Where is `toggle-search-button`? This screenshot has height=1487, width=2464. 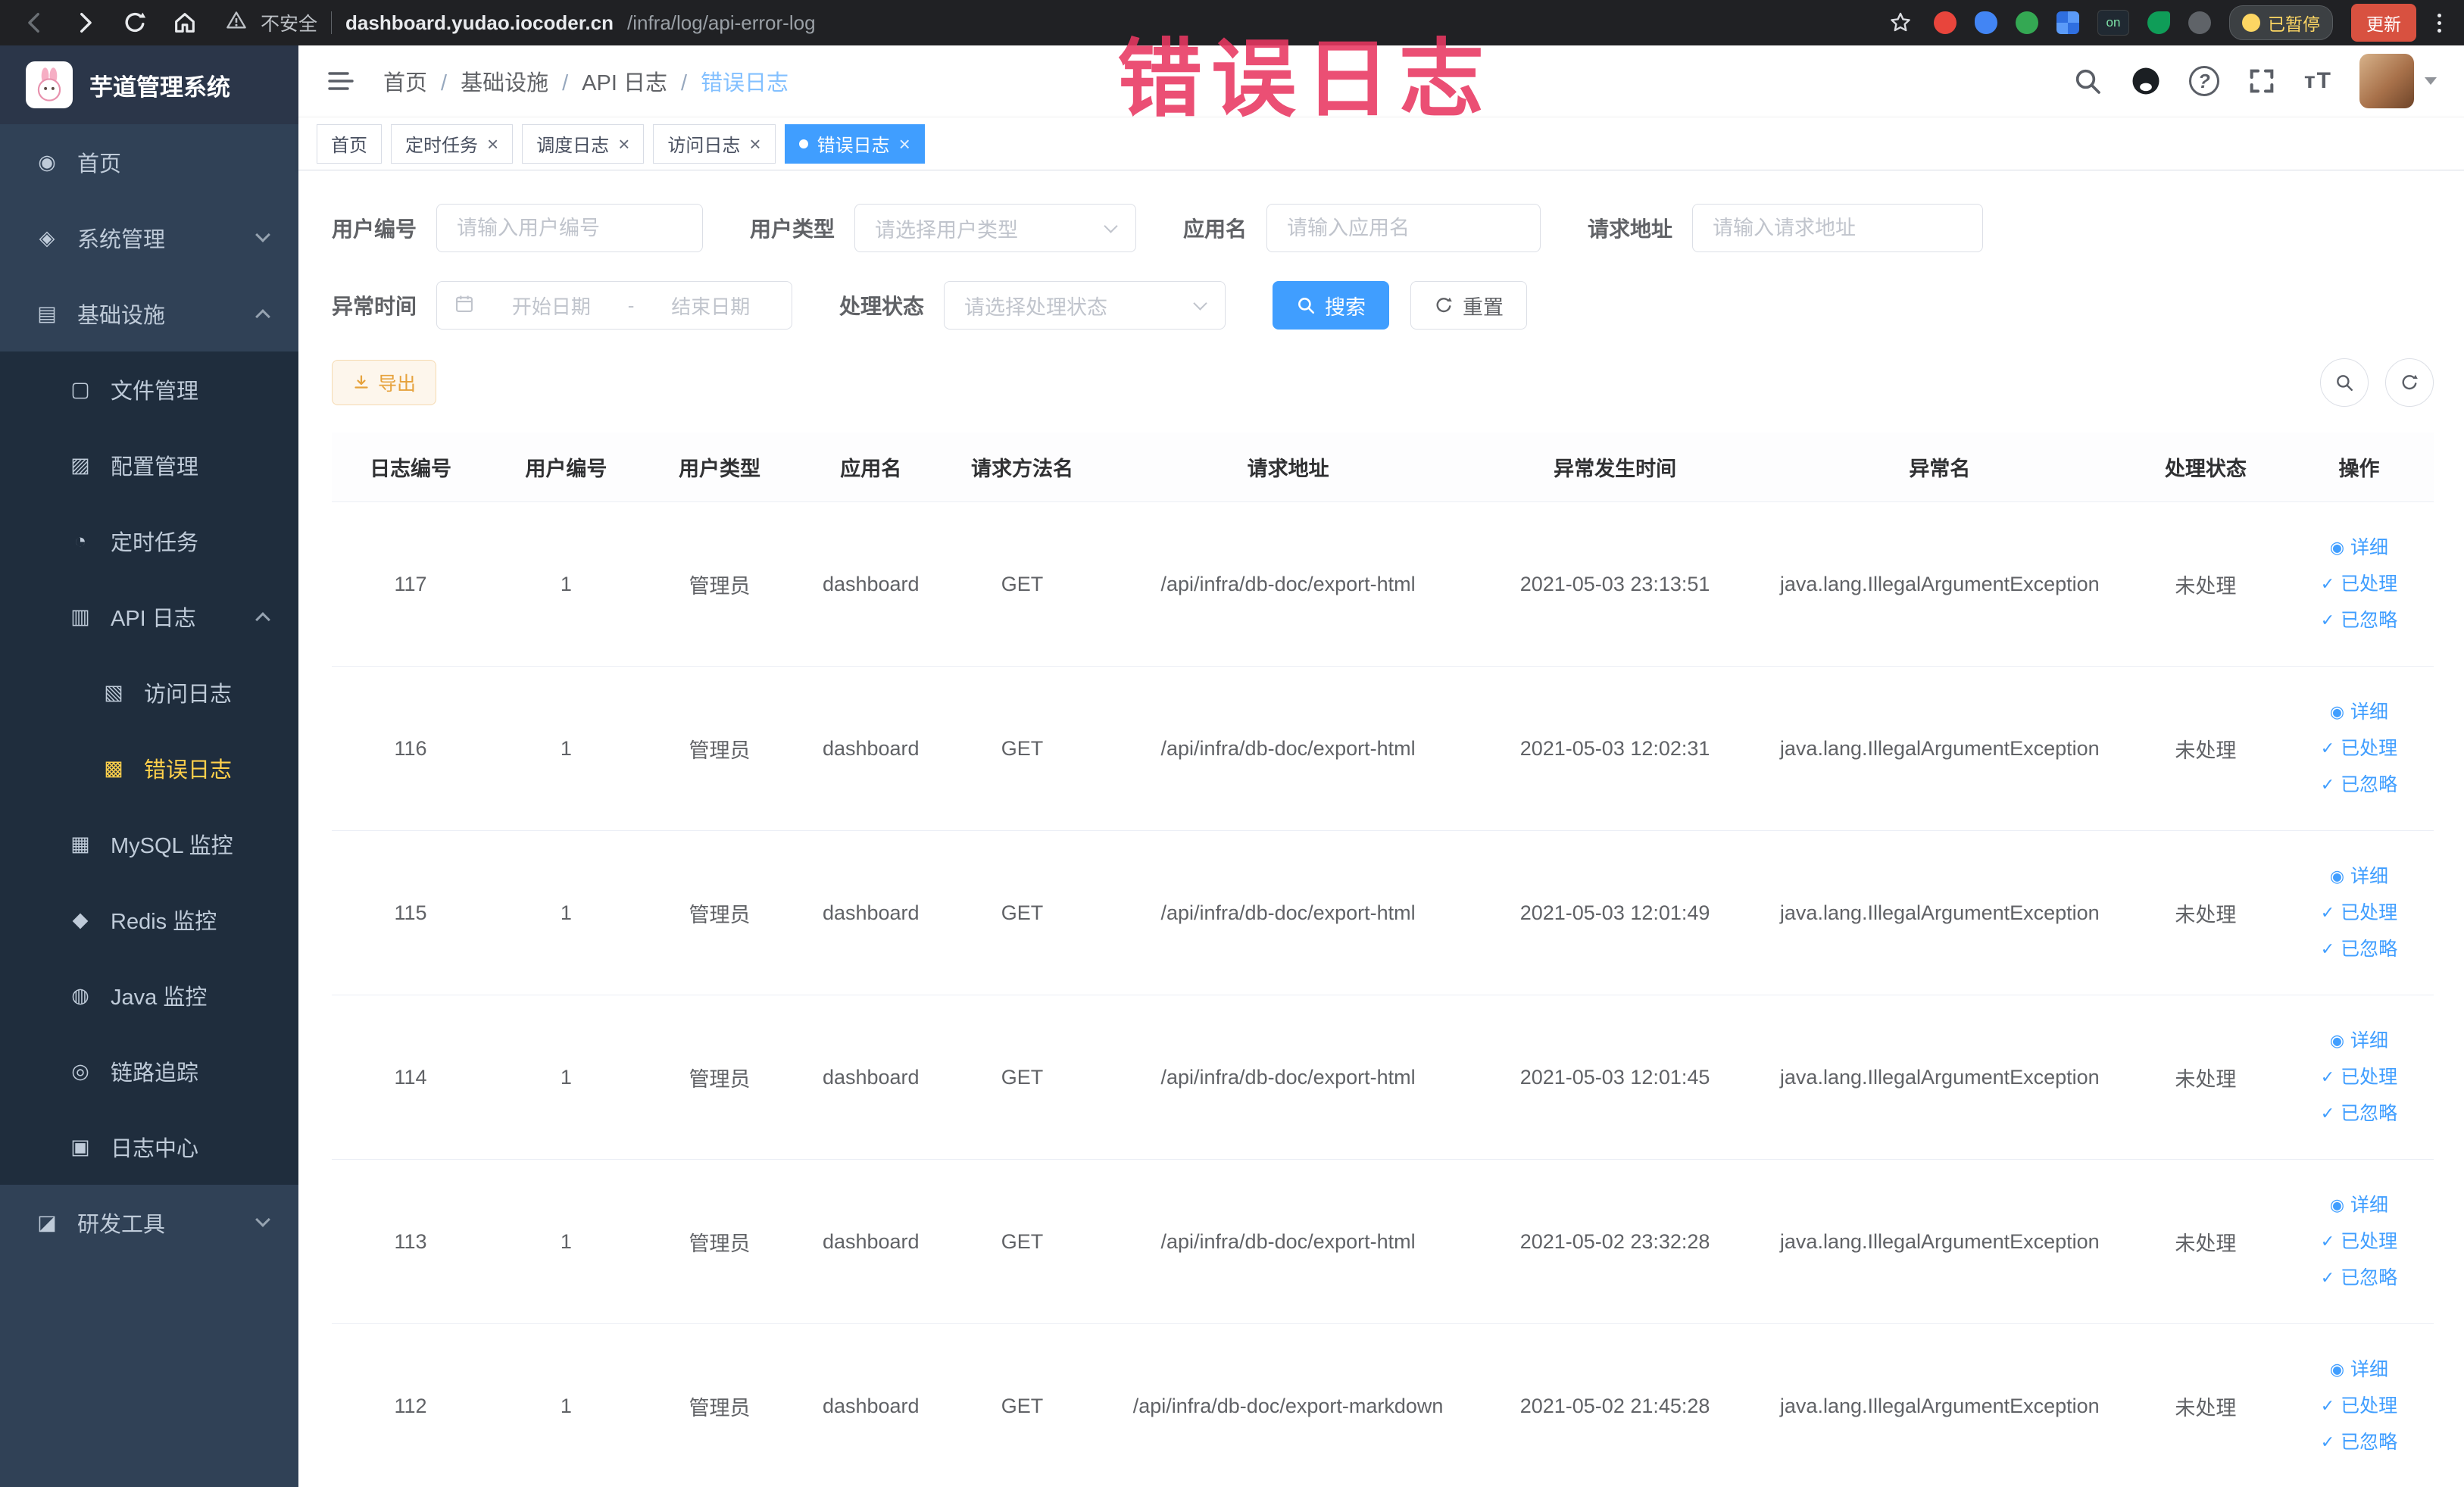 toggle-search-button is located at coordinates (2344, 382).